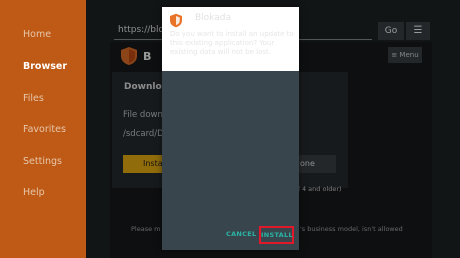 The image size is (460, 258). I want to click on sidebar-item-help: Help, so click(34, 192).